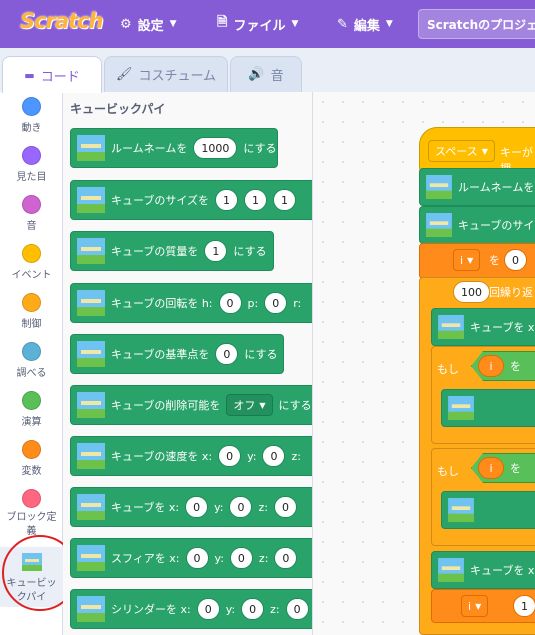  Describe the element at coordinates (62, 21) in the screenshot. I see `scratch-logo: Scratch` at that location.